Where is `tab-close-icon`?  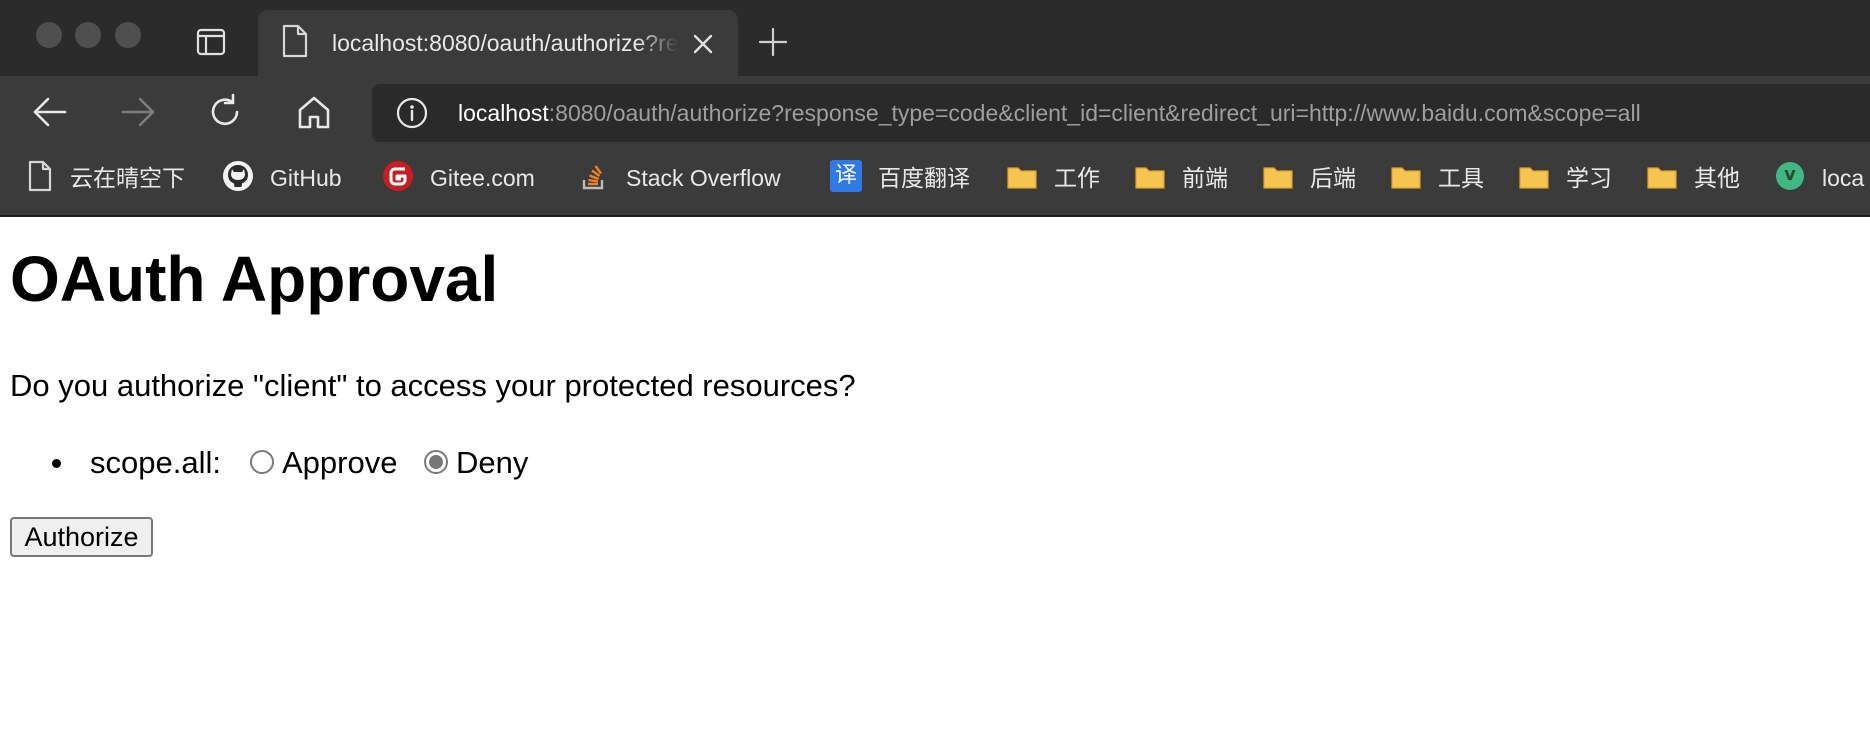 tab-close-icon is located at coordinates (703, 44).